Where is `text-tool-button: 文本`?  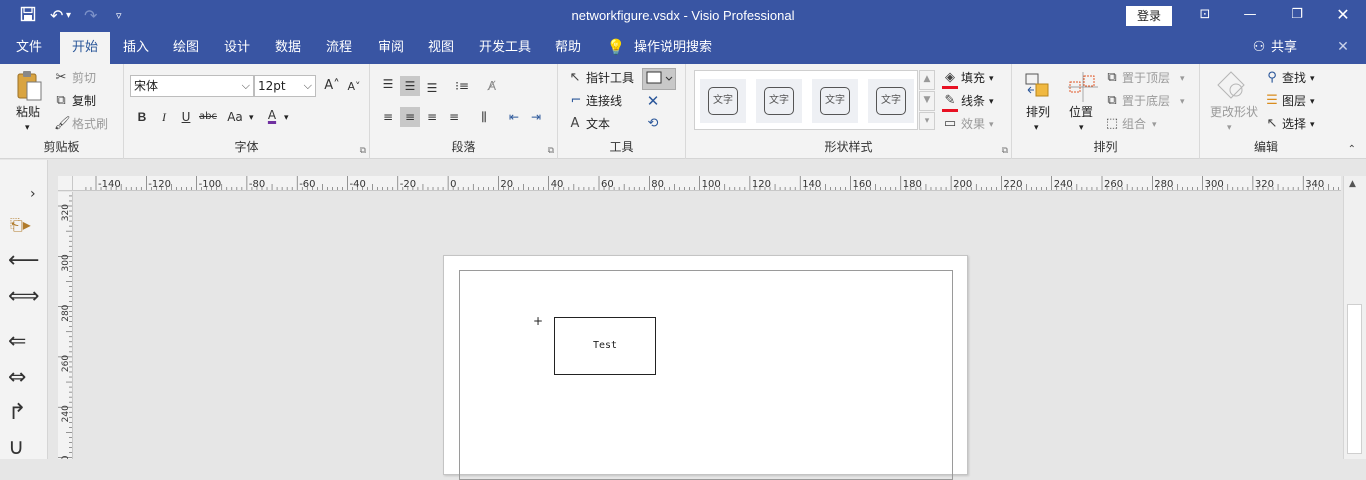
text-tool-button: 文本 is located at coordinates (598, 124).